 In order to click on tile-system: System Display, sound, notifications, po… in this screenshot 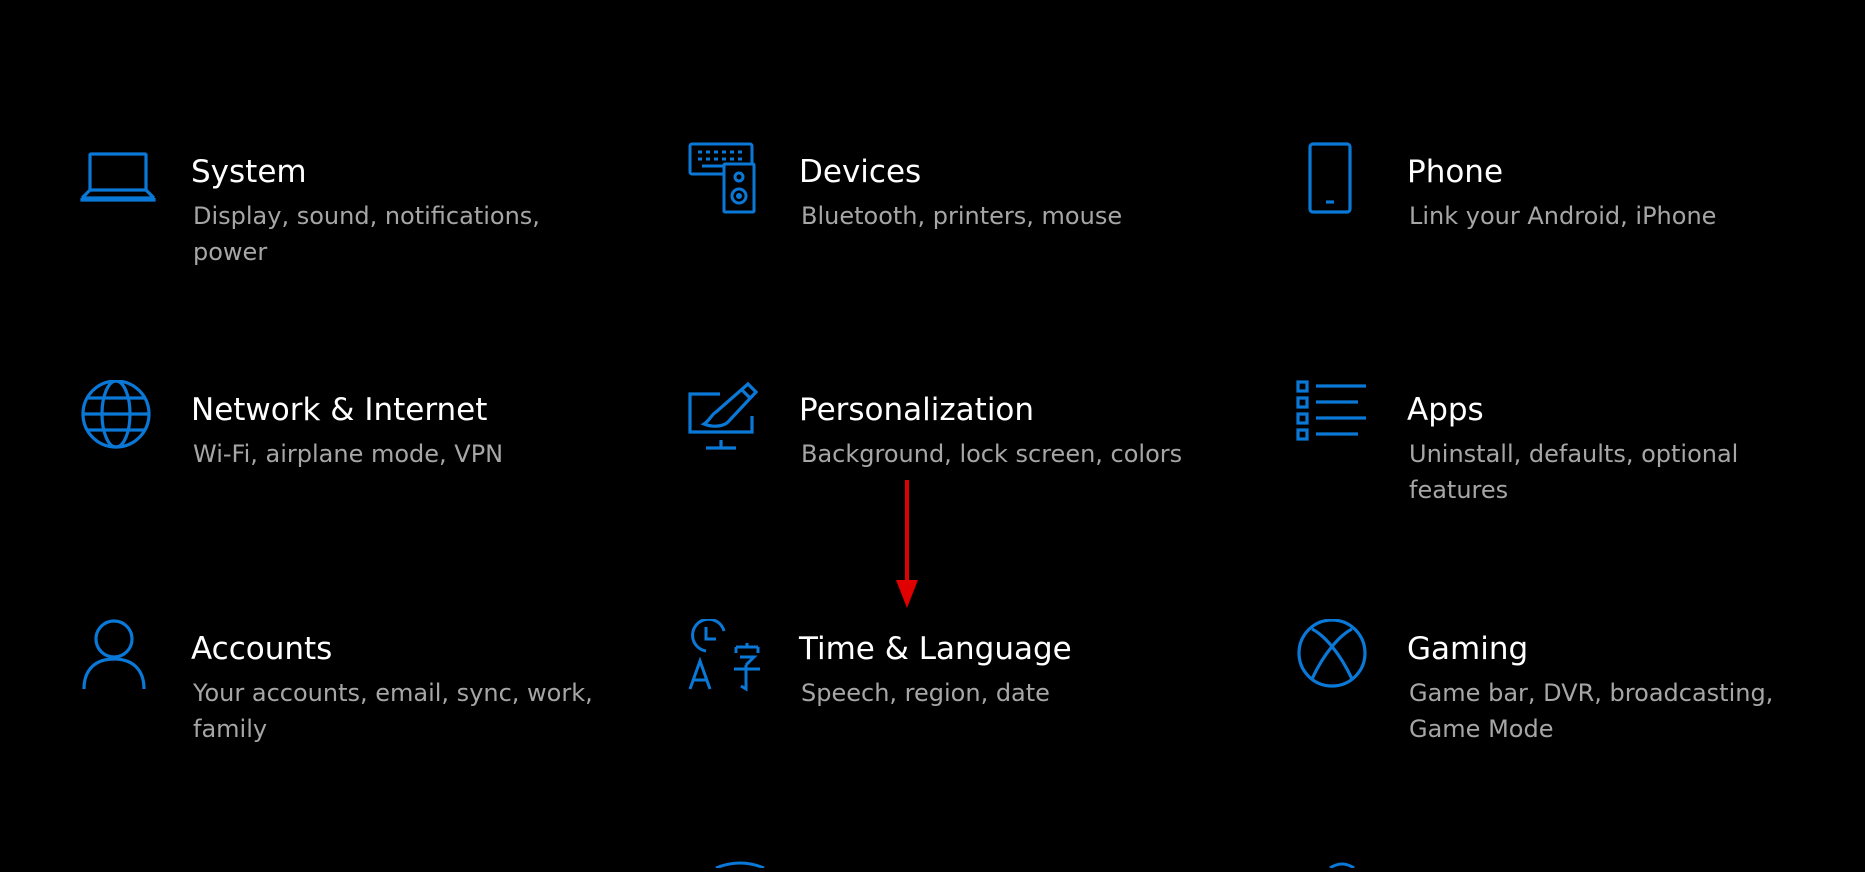, I will do `click(360, 227)`.